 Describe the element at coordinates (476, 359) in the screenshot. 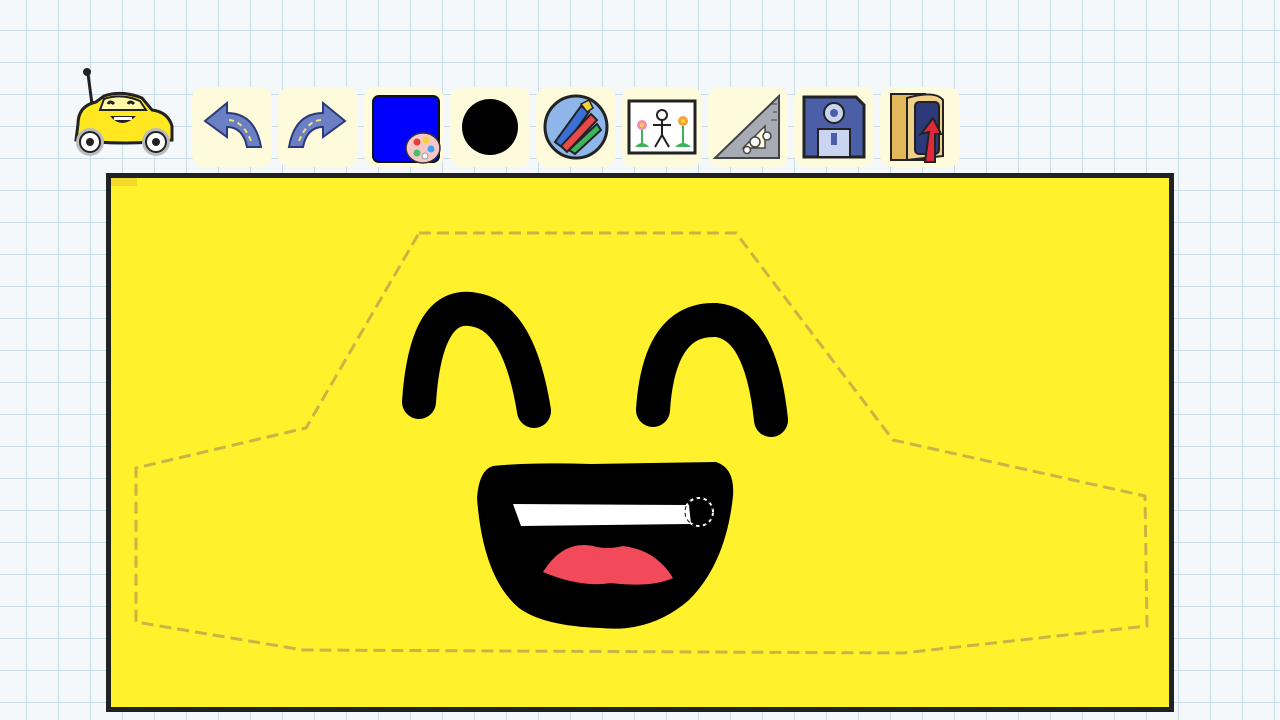

I see `left-eye-stroke` at that location.